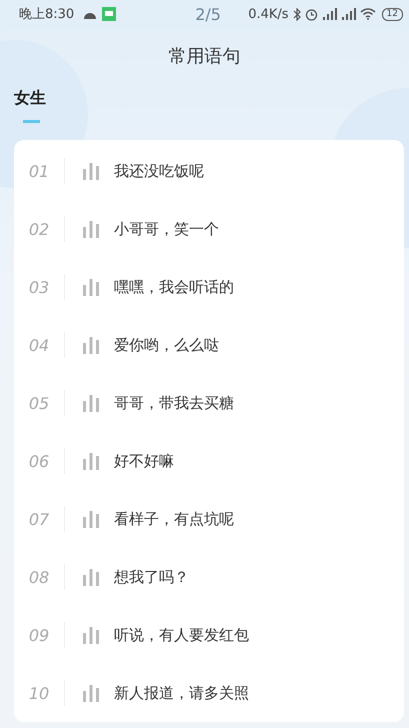  What do you see at coordinates (205, 57) in the screenshot?
I see `page-title: 常用语句` at bounding box center [205, 57].